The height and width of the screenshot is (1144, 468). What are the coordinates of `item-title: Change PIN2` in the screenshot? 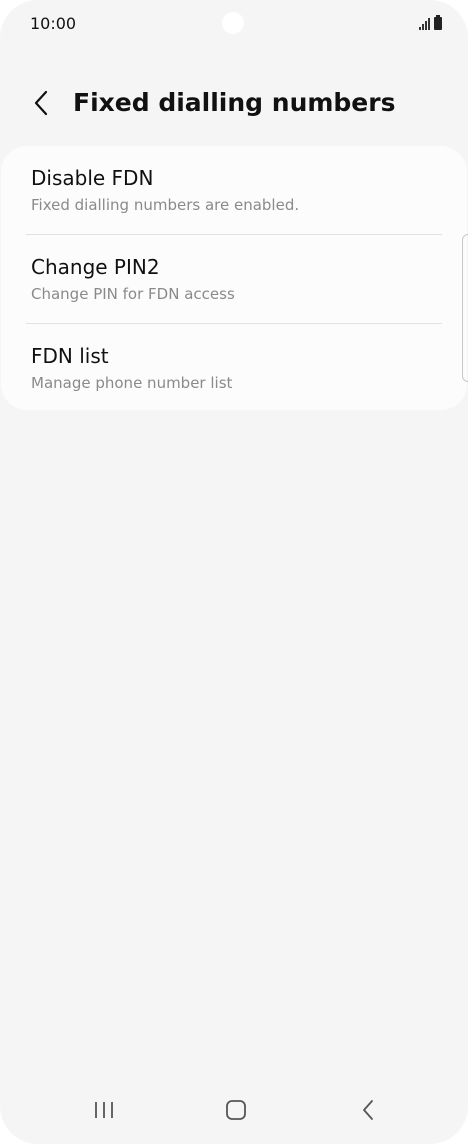 It's located at (95, 267).